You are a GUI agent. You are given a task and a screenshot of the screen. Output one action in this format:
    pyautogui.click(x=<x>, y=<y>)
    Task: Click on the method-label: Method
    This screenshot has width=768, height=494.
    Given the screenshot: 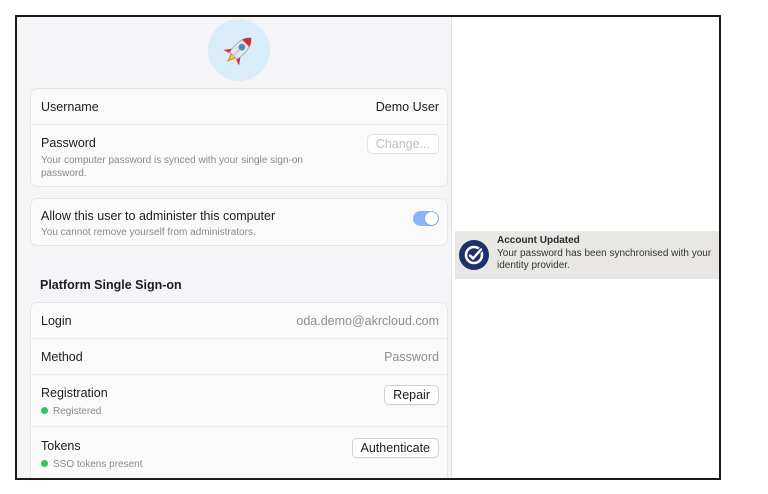 What is the action you would take?
    pyautogui.click(x=62, y=357)
    